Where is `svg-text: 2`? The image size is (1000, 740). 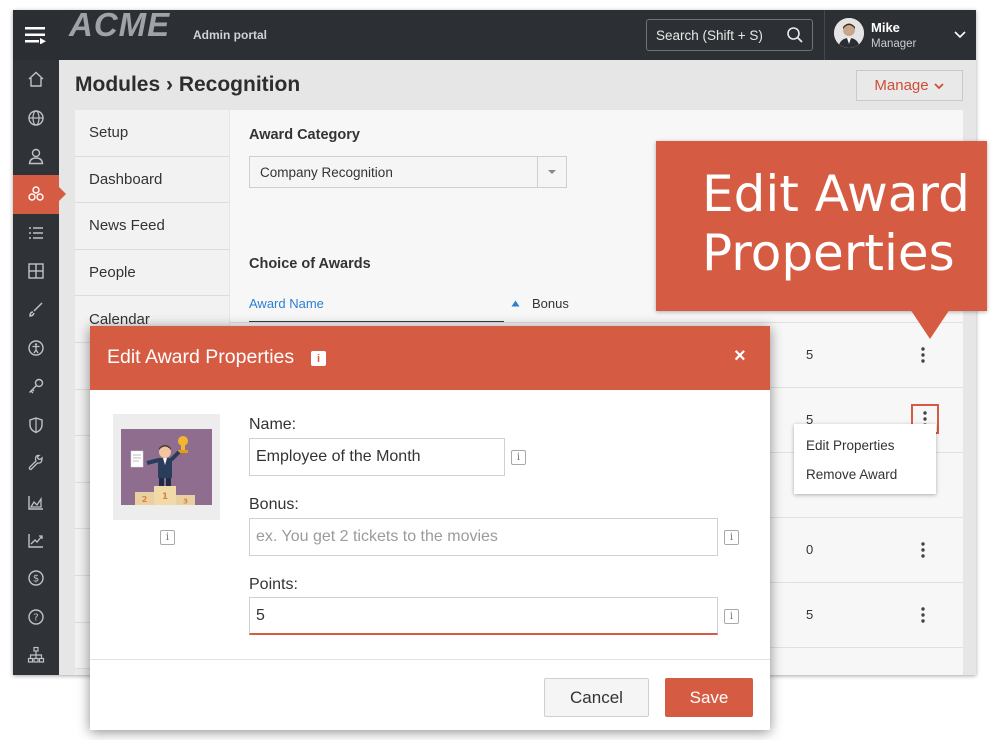 svg-text: 2 is located at coordinates (145, 499).